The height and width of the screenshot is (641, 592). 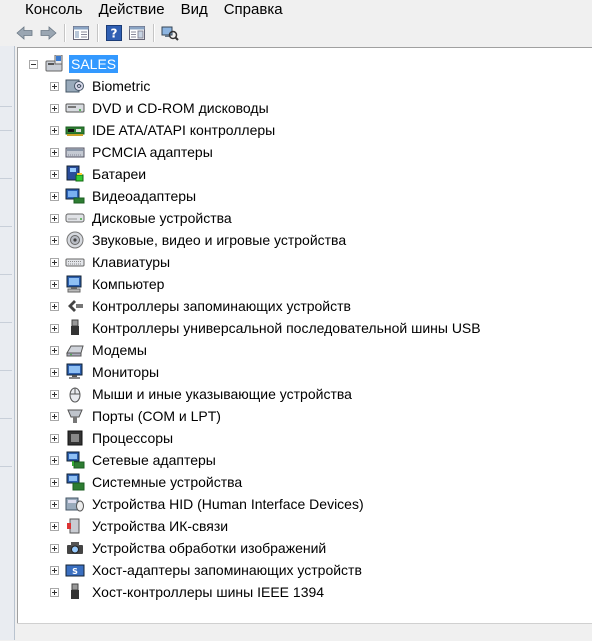 I want to click on tree-item: Мыши и иные указывающие устройства, so click(x=202, y=394).